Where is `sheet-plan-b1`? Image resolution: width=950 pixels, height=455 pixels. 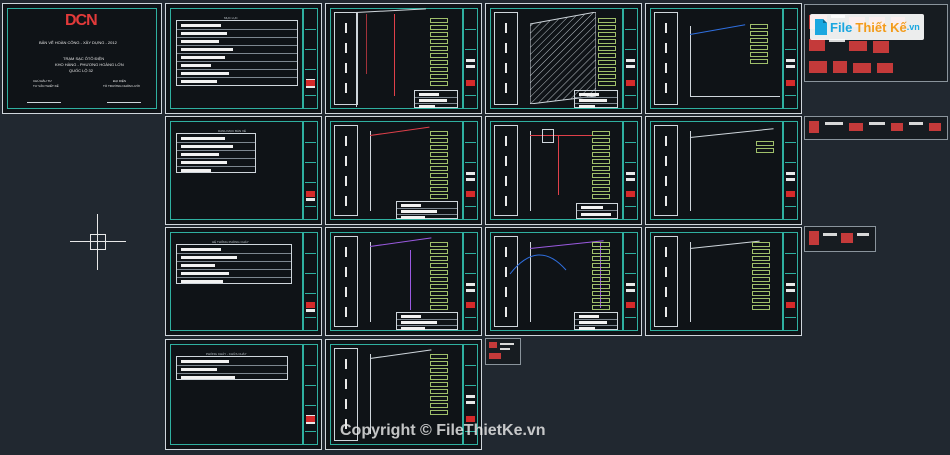 sheet-plan-b1 is located at coordinates (403, 170).